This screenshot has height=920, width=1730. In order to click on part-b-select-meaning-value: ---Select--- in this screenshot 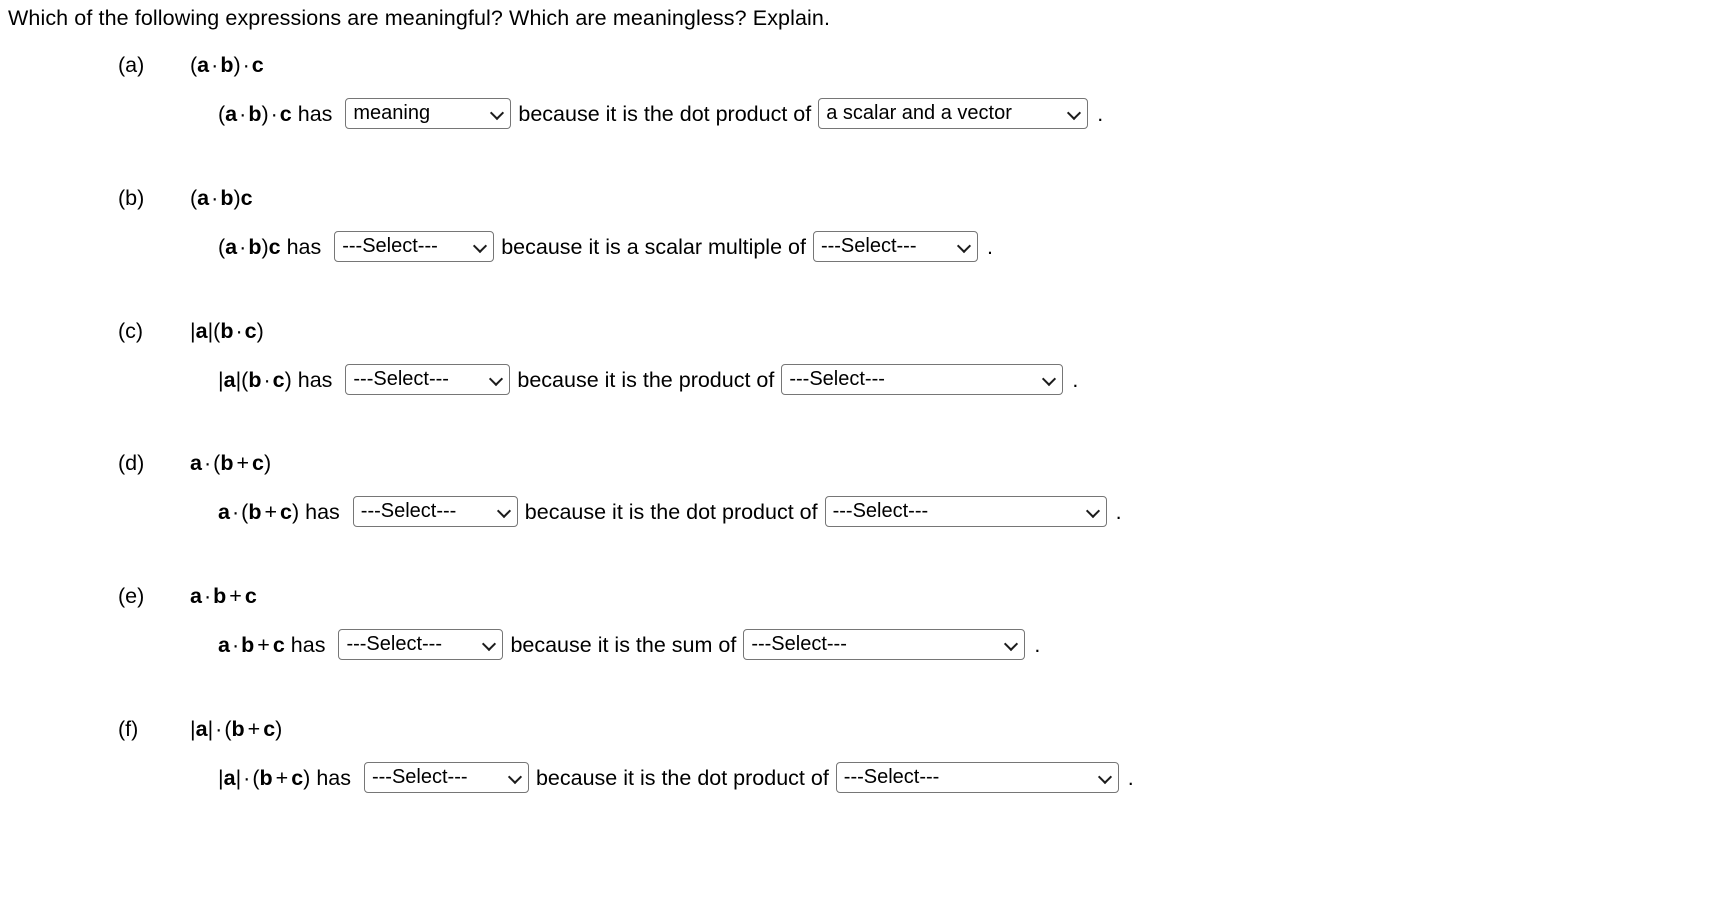, I will do `click(390, 246)`.